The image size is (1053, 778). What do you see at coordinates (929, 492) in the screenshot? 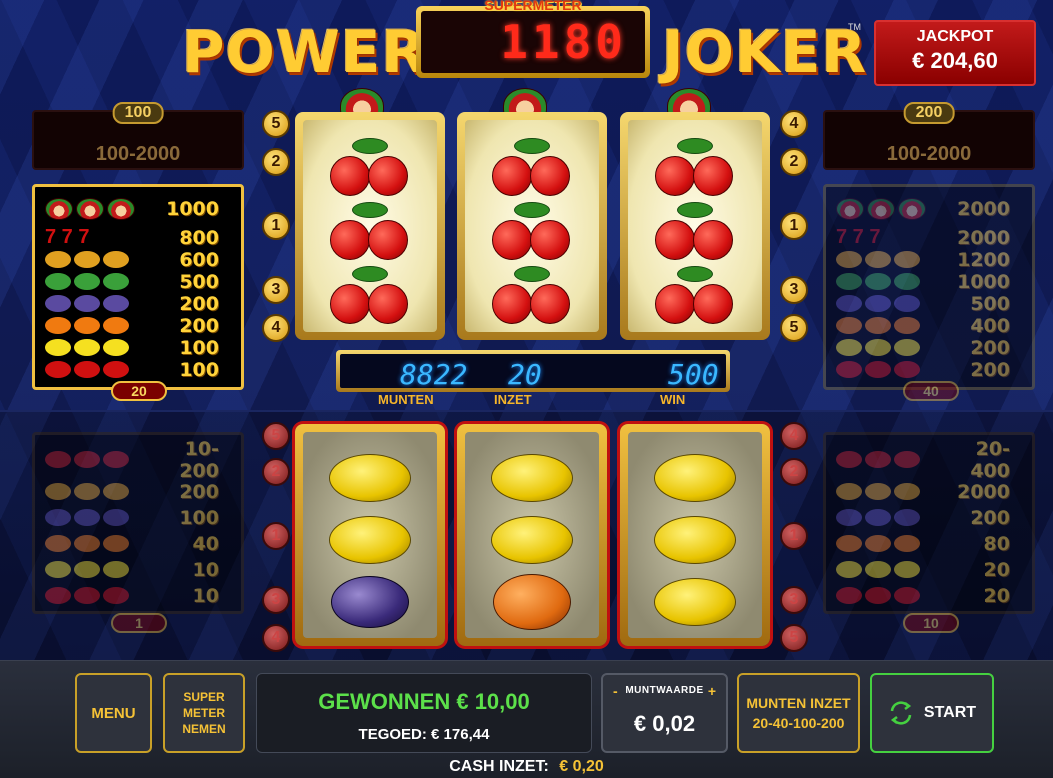
I see `paytable-row: 2000` at bounding box center [929, 492].